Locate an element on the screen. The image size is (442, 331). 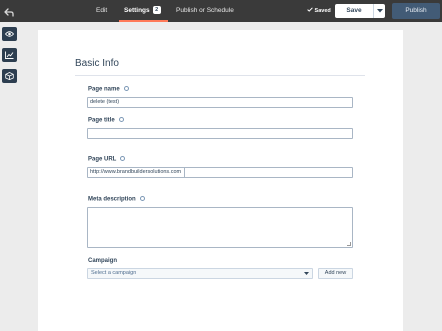
tab-publish-label: Publish or Schedule is located at coordinates (205, 10).